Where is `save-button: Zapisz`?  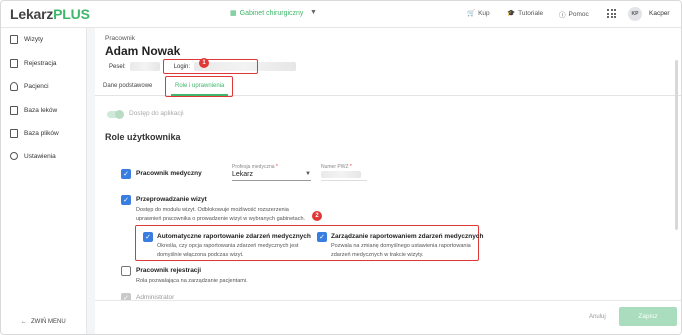
save-button: Zapisz is located at coordinates (648, 316).